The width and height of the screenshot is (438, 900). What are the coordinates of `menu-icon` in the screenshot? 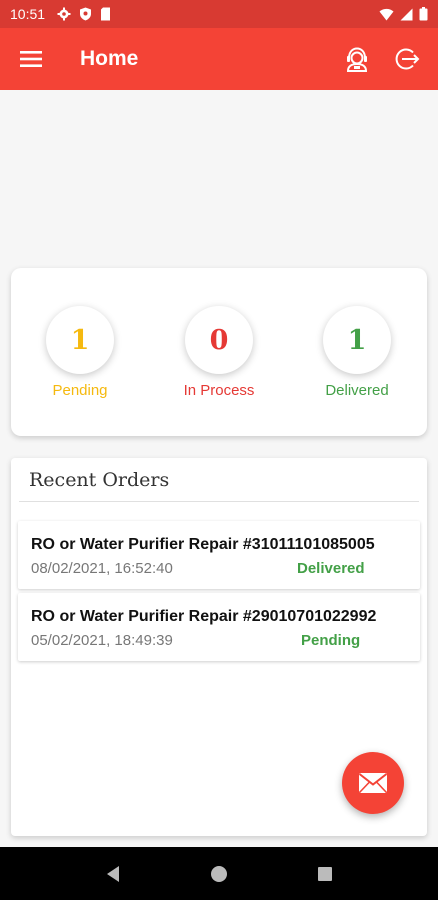 It's located at (31, 59).